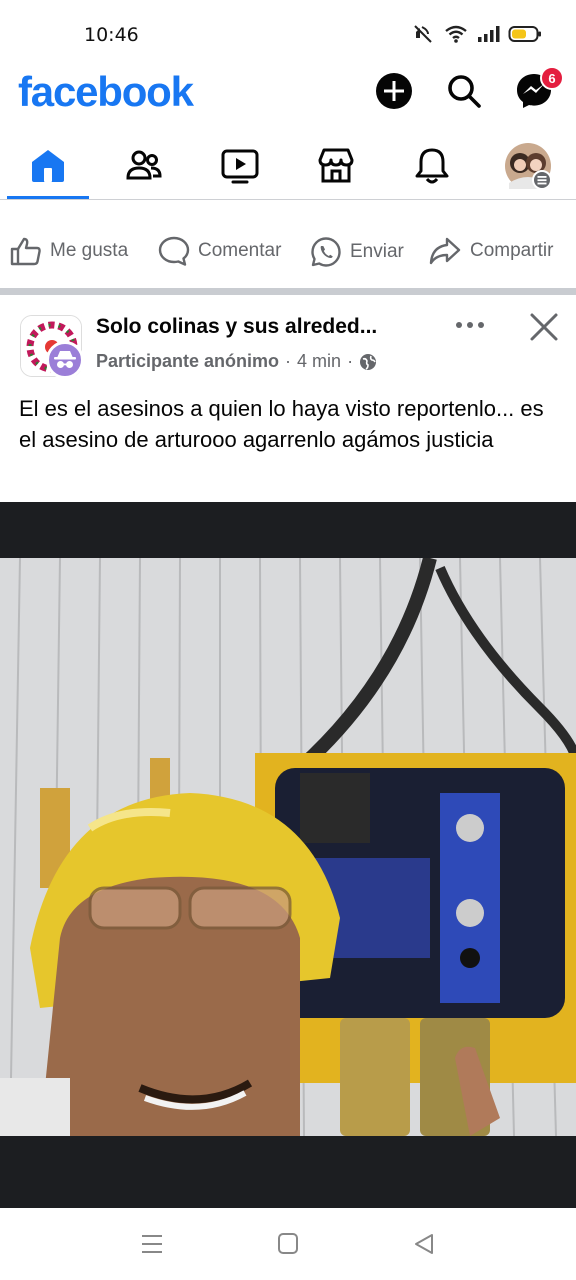 The width and height of the screenshot is (576, 1280). Describe the element at coordinates (106, 92) in the screenshot. I see `facebook-logo: facebook` at that location.